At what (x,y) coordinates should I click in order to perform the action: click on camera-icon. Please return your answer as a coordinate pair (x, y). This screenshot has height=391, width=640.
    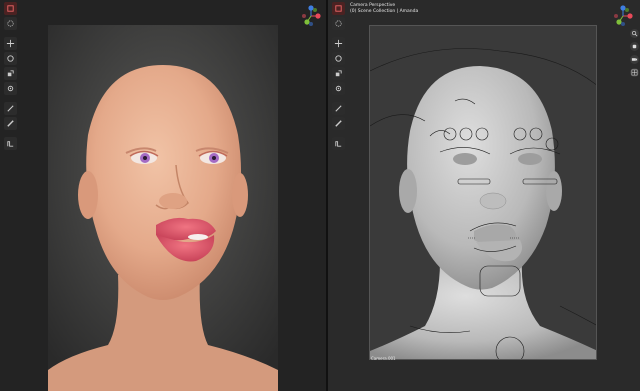
    Looking at the image, I should click on (634, 59).